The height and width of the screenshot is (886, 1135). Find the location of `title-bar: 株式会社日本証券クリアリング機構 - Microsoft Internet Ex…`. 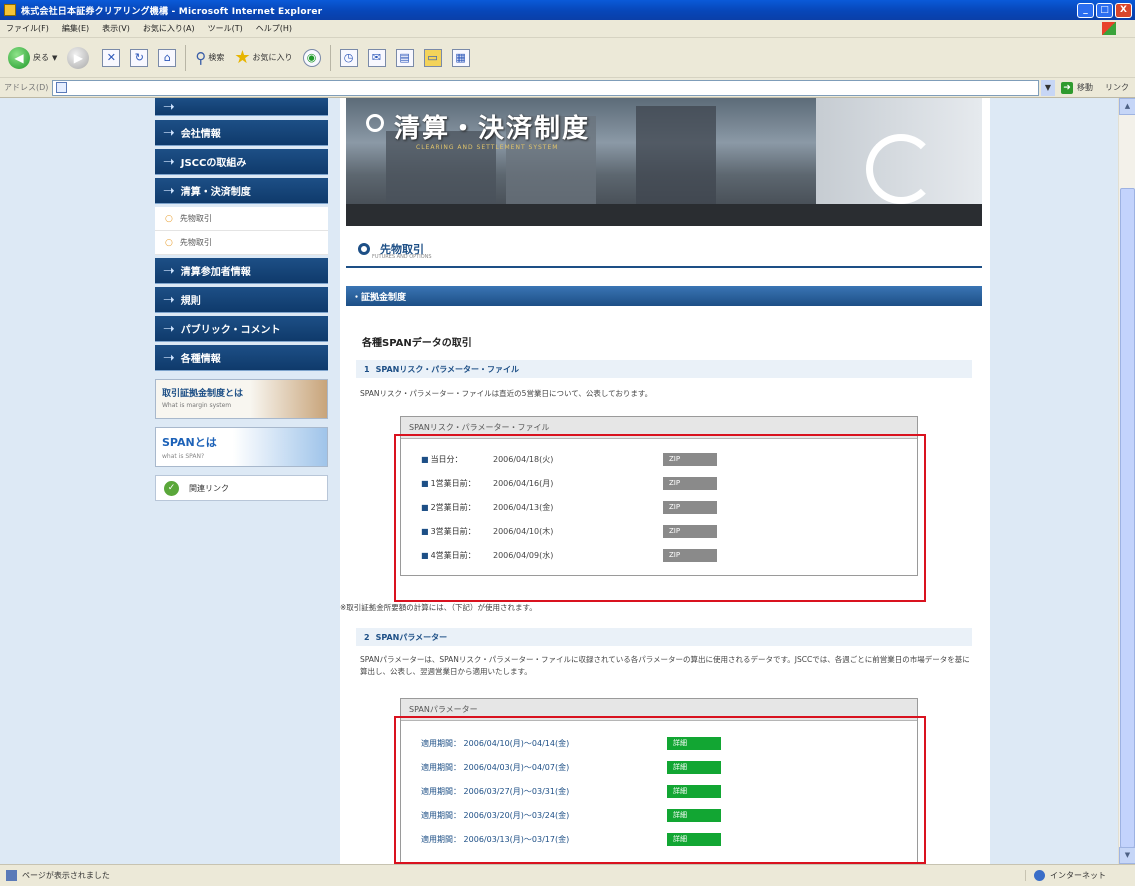

title-bar: 株式会社日本証券クリアリング機構 - Microsoft Internet Ex… is located at coordinates (567, 10).